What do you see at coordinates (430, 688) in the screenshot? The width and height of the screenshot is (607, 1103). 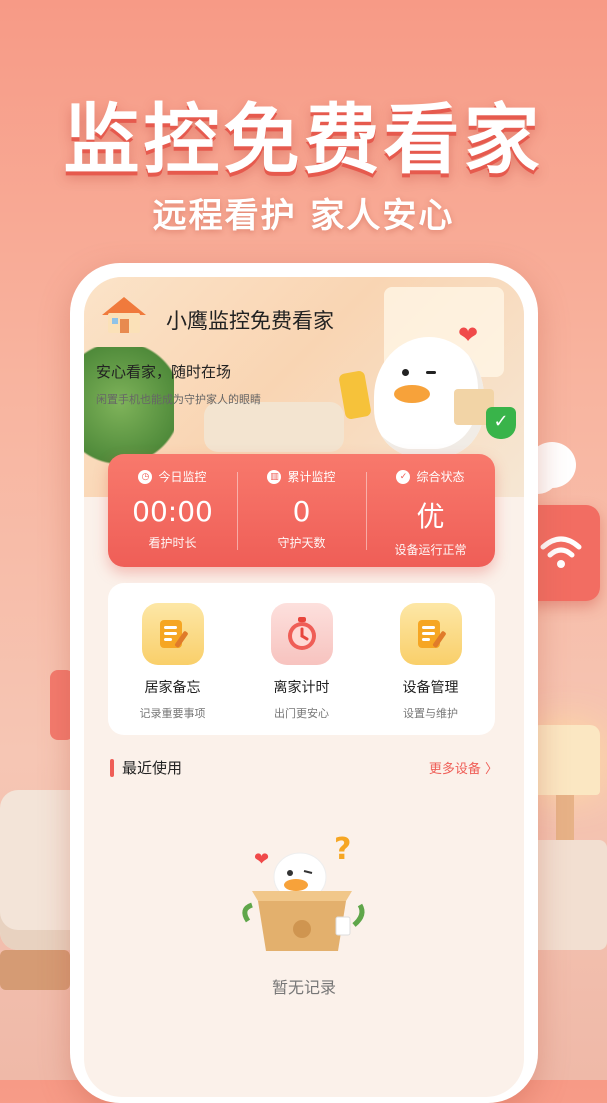 I see `tool-name: 设备管理` at bounding box center [430, 688].